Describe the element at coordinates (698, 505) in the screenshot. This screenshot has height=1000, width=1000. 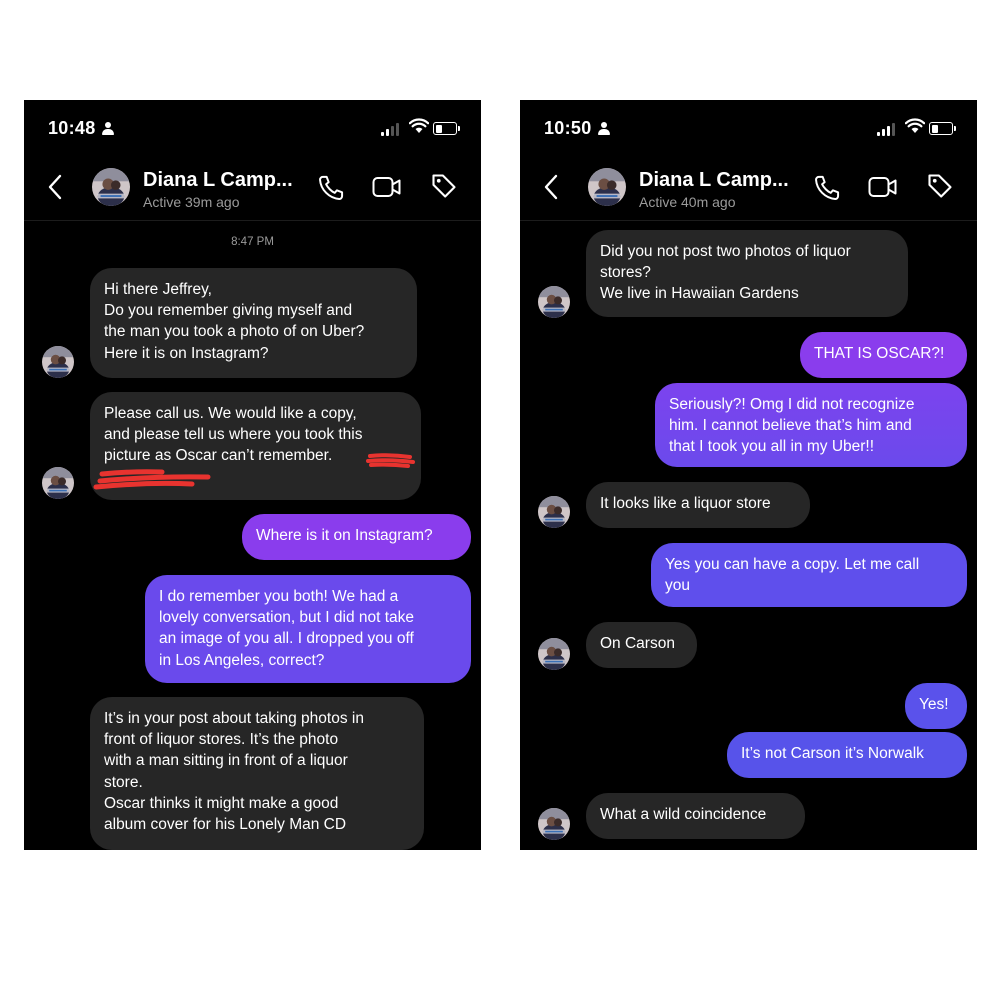
I see `message-incoming: It looks like a liquor store` at that location.